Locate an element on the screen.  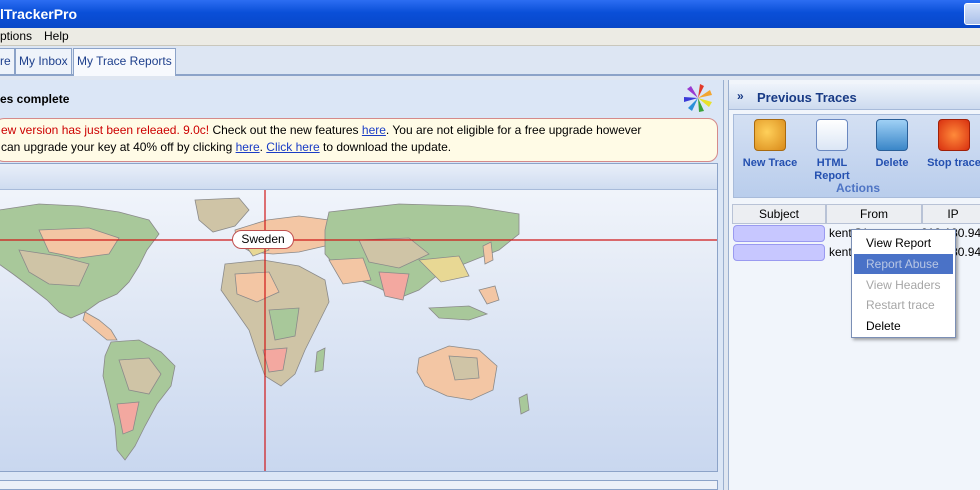
delete-button: Delete is located at coordinates (892, 144).